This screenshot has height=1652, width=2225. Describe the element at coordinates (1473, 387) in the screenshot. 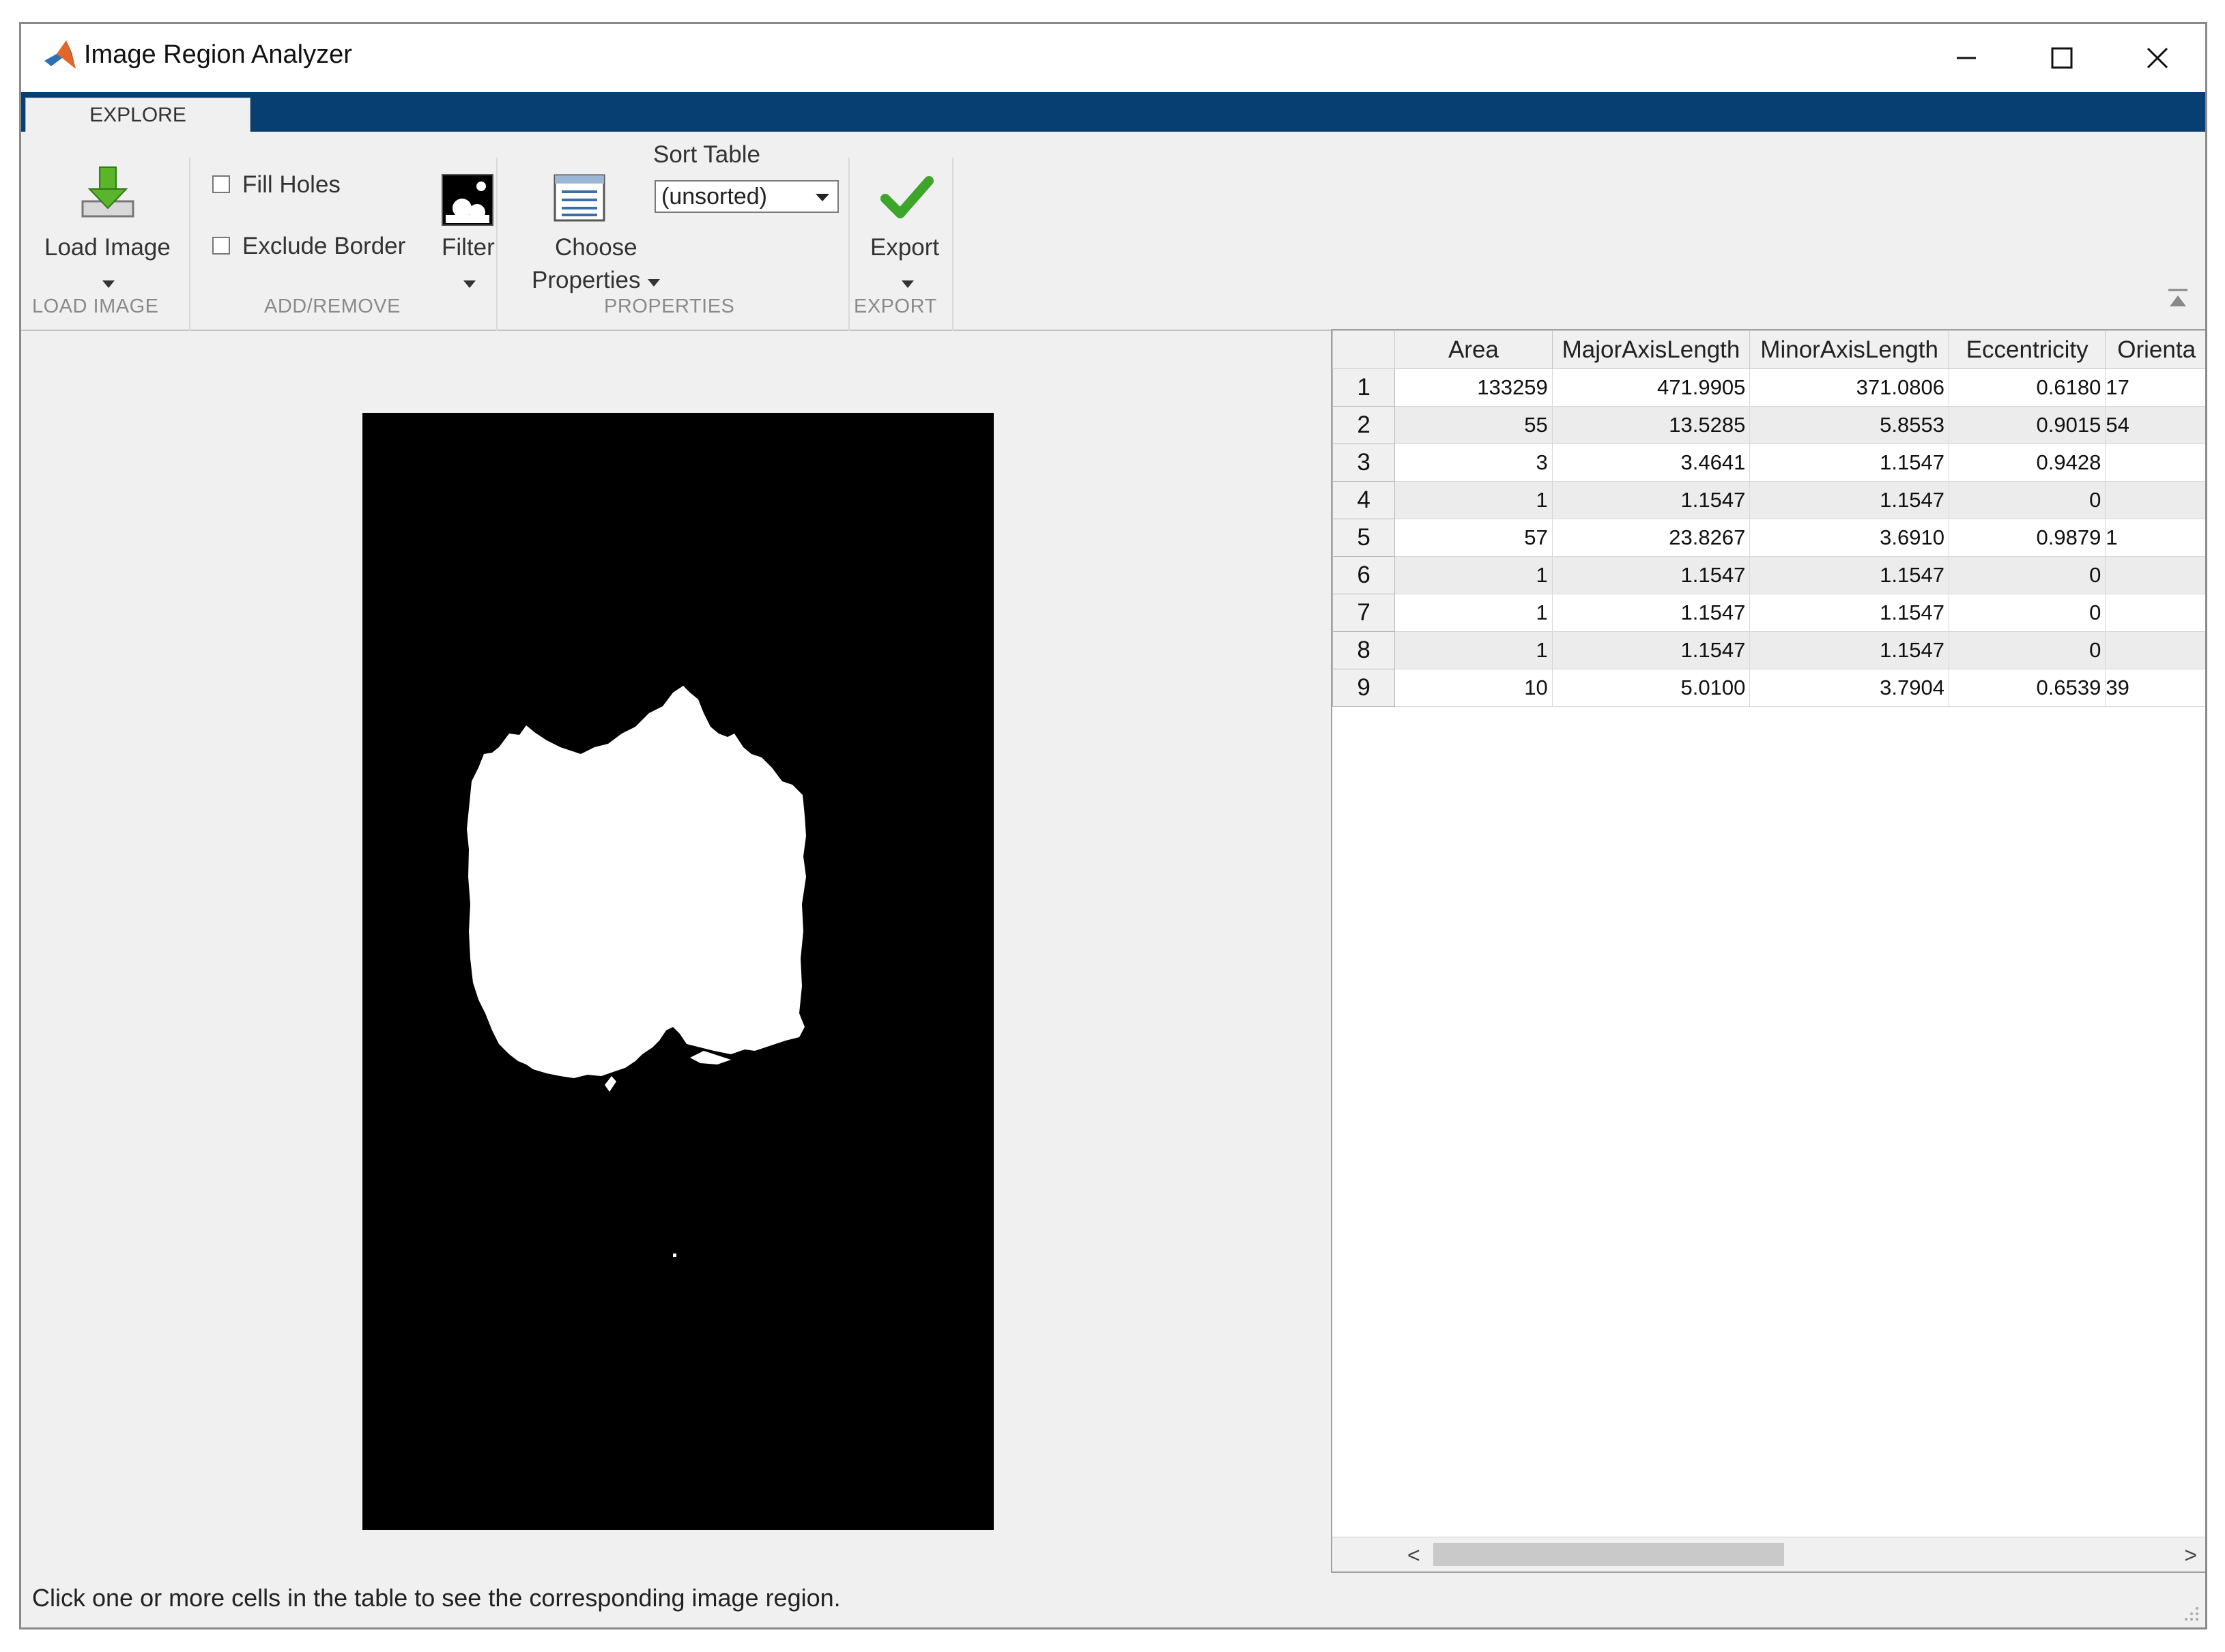

I see `table-cell-area: 133259` at that location.